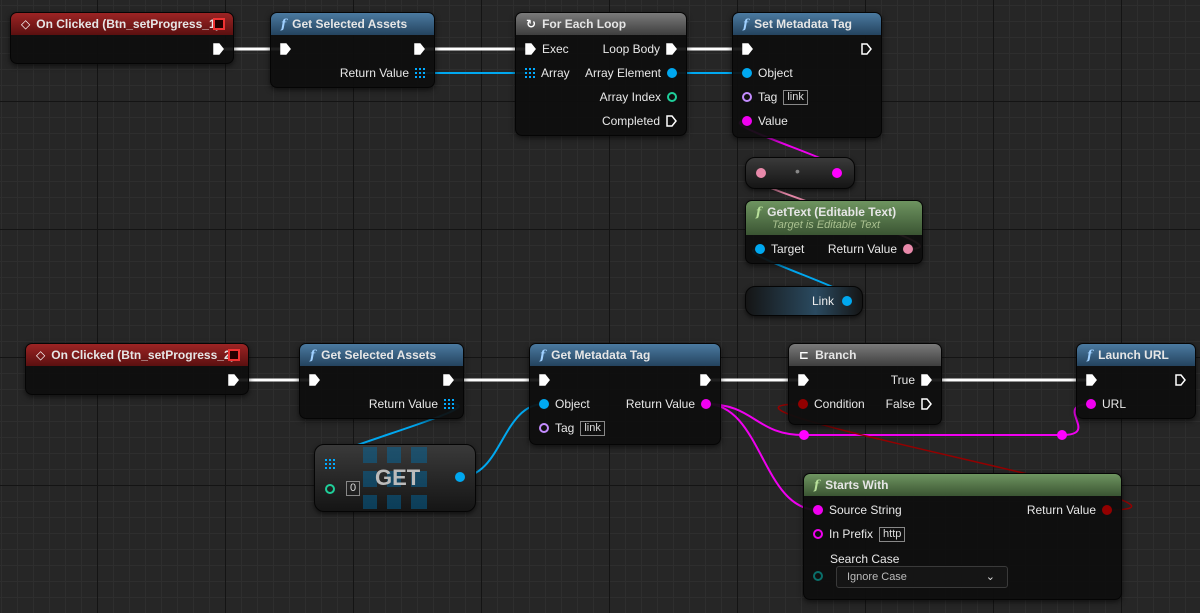  What do you see at coordinates (831, 404) in the screenshot?
I see `condition-pin-row: Condition` at bounding box center [831, 404].